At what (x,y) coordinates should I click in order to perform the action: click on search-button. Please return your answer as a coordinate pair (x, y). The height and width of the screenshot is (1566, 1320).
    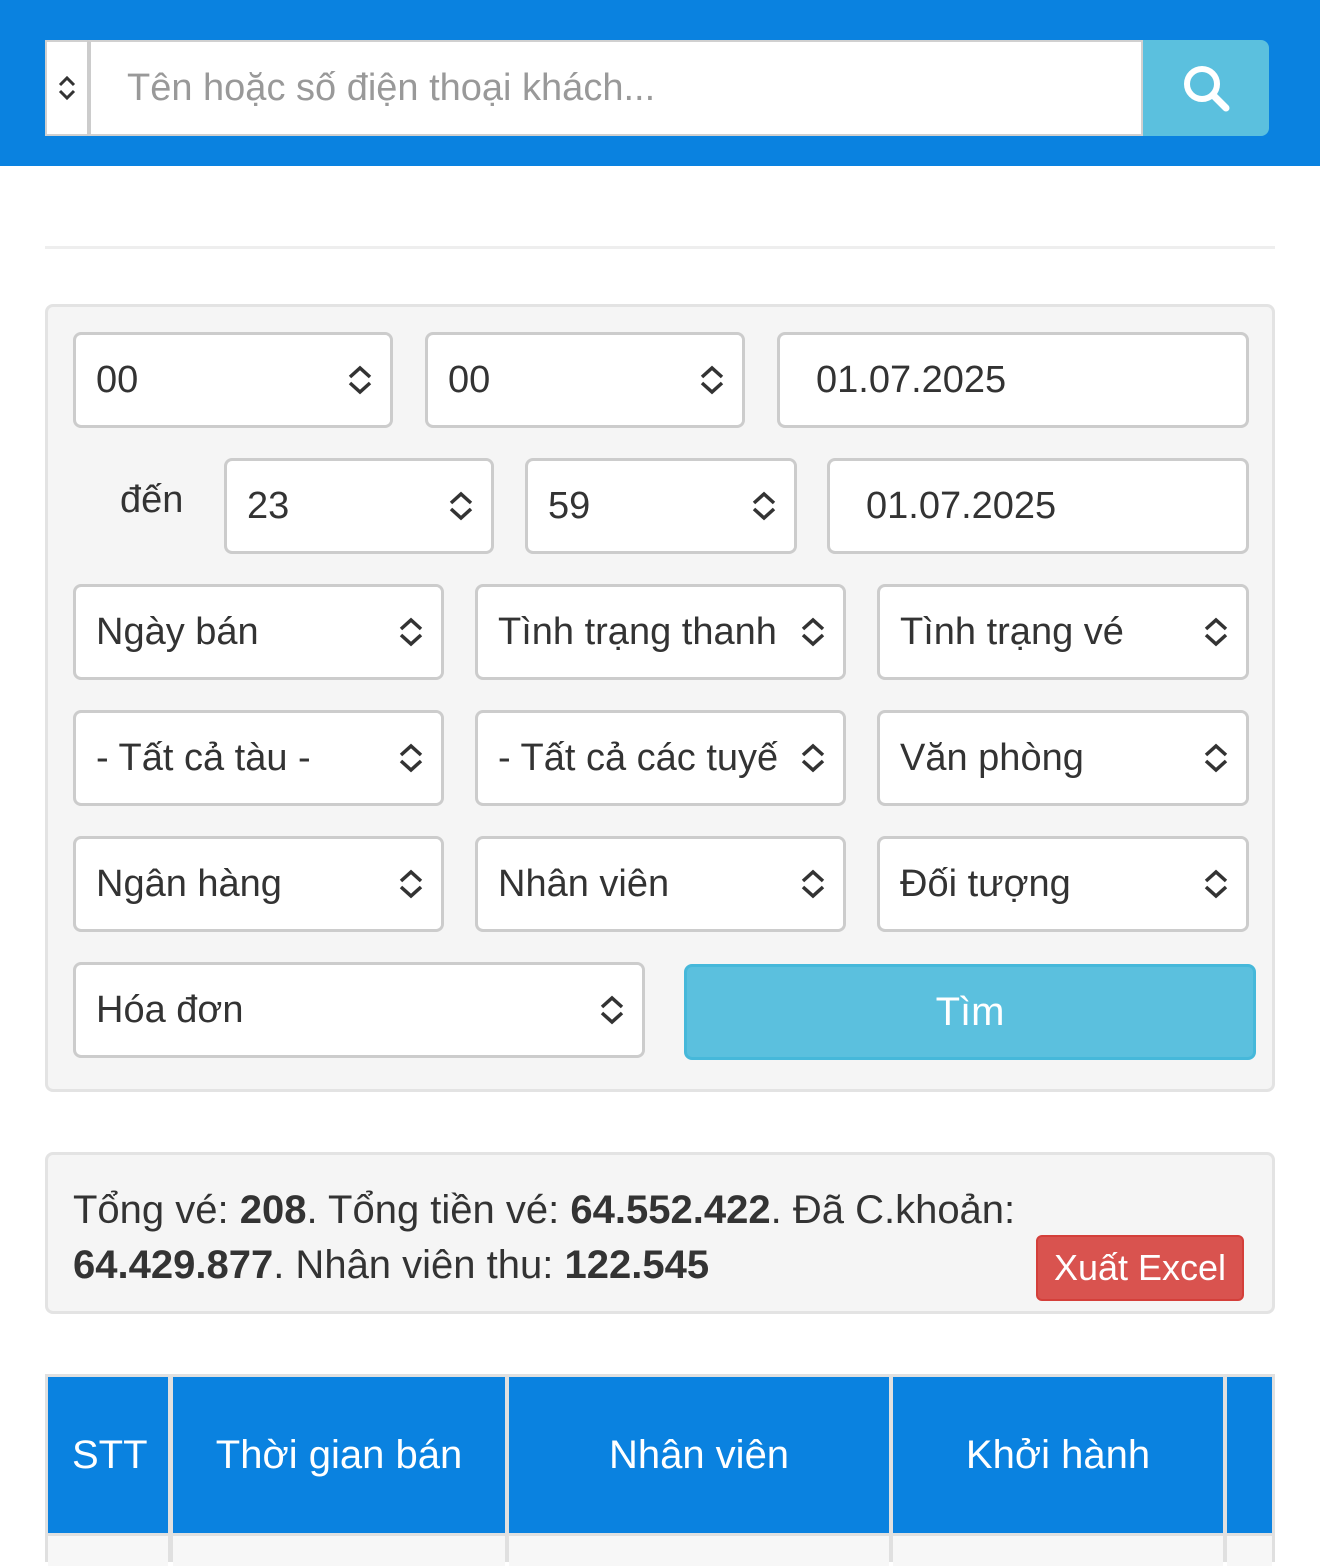
    Looking at the image, I should click on (1206, 88).